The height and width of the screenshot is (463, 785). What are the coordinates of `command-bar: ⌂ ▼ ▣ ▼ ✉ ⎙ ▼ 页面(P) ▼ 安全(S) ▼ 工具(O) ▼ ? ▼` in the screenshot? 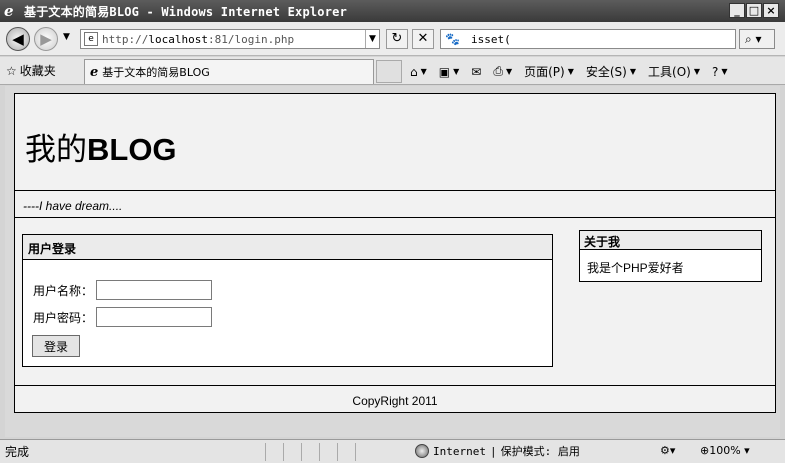 It's located at (575, 71).